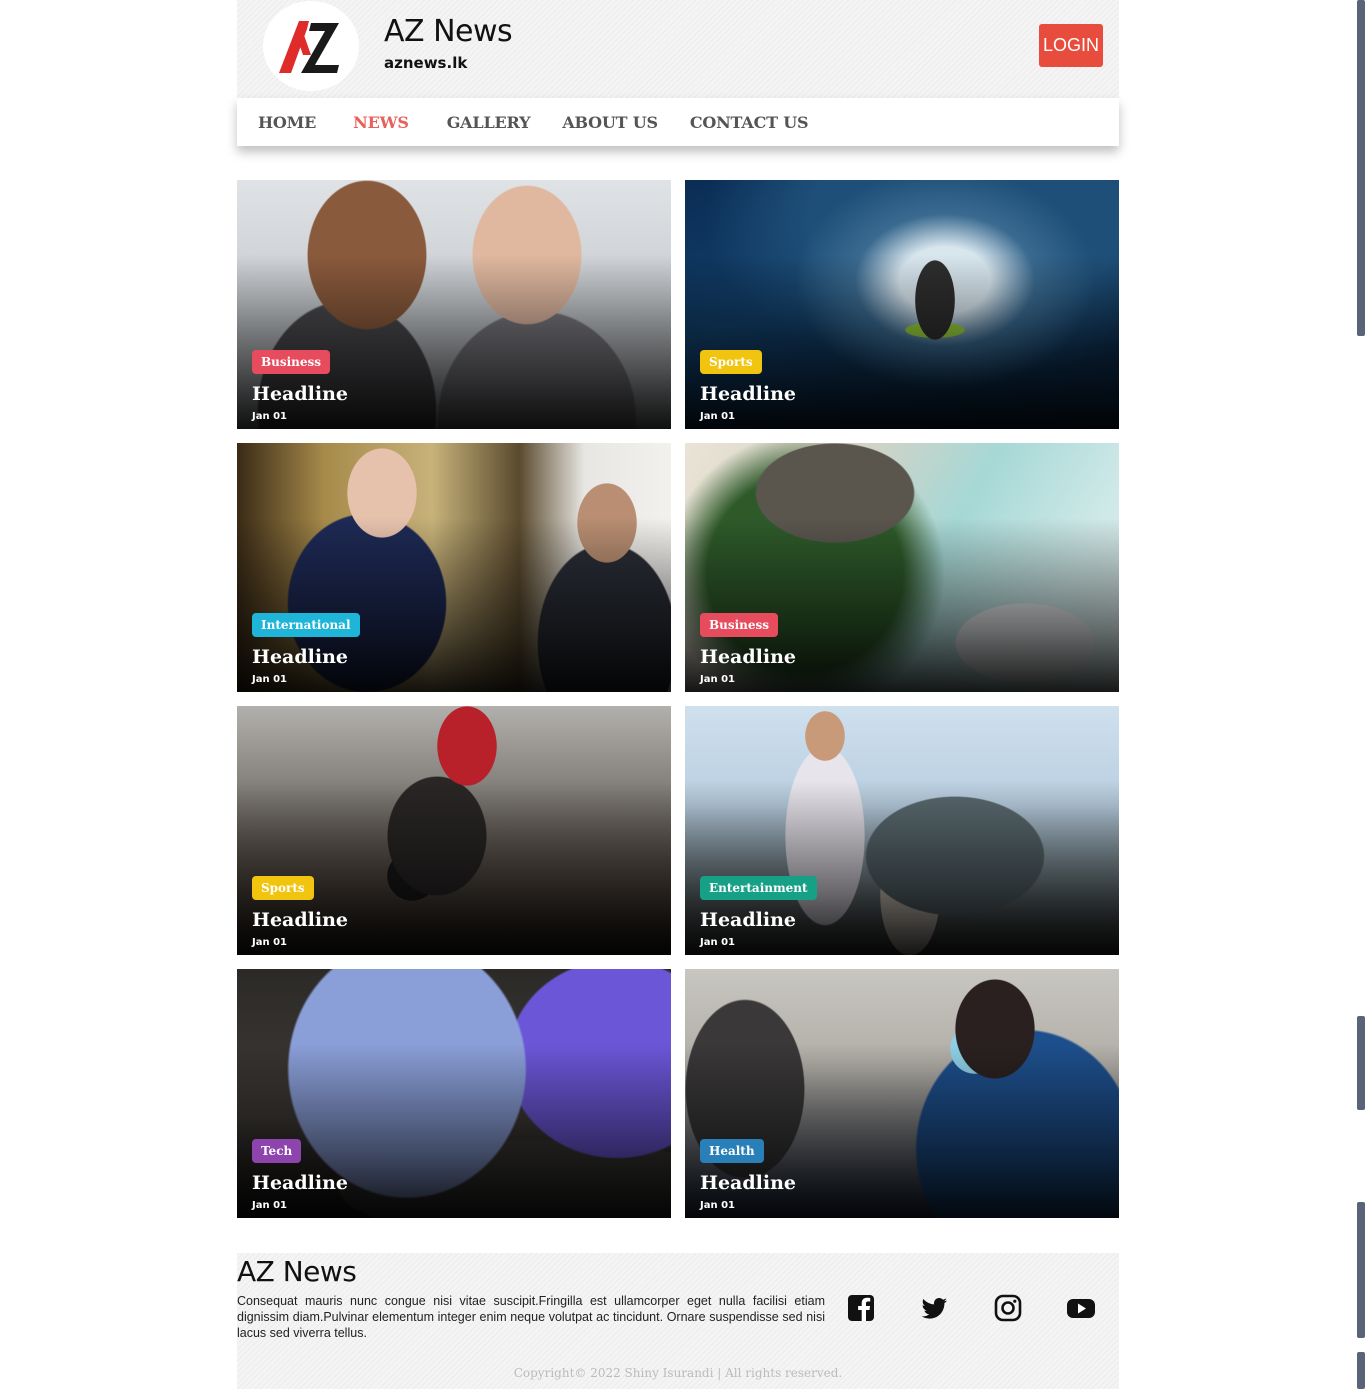  What do you see at coordinates (426, 63) in the screenshot?
I see `brand-domain: aznews.lk` at bounding box center [426, 63].